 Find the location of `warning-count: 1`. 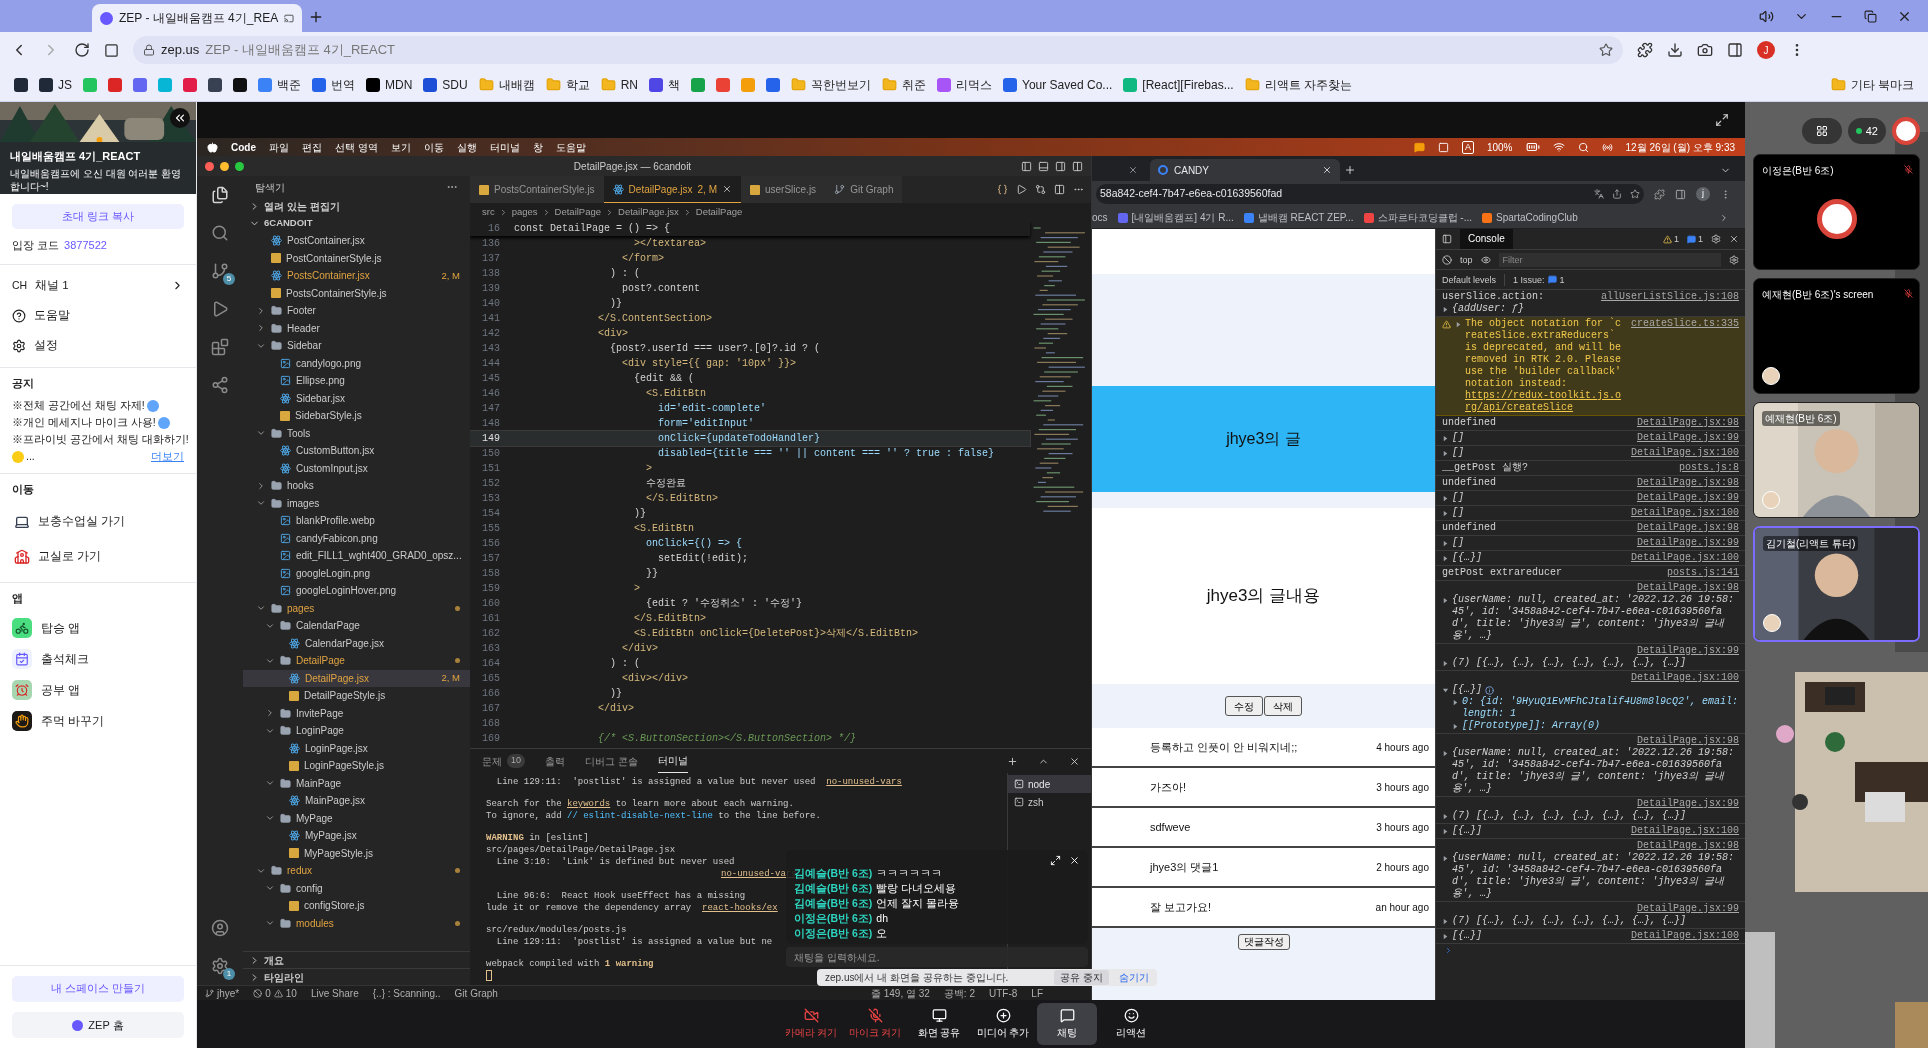

warning-count: 1 is located at coordinates (1670, 239).